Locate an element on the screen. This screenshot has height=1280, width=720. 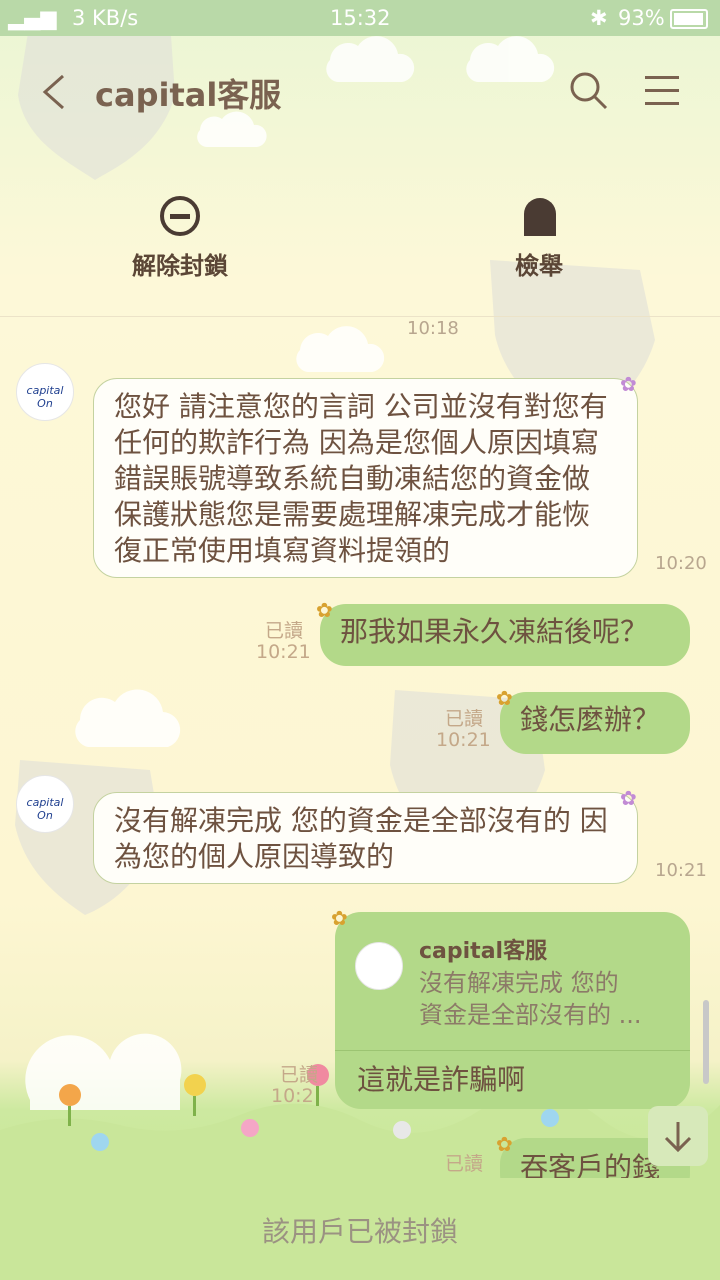
battery-percent: 93% is located at coordinates (641, 18).